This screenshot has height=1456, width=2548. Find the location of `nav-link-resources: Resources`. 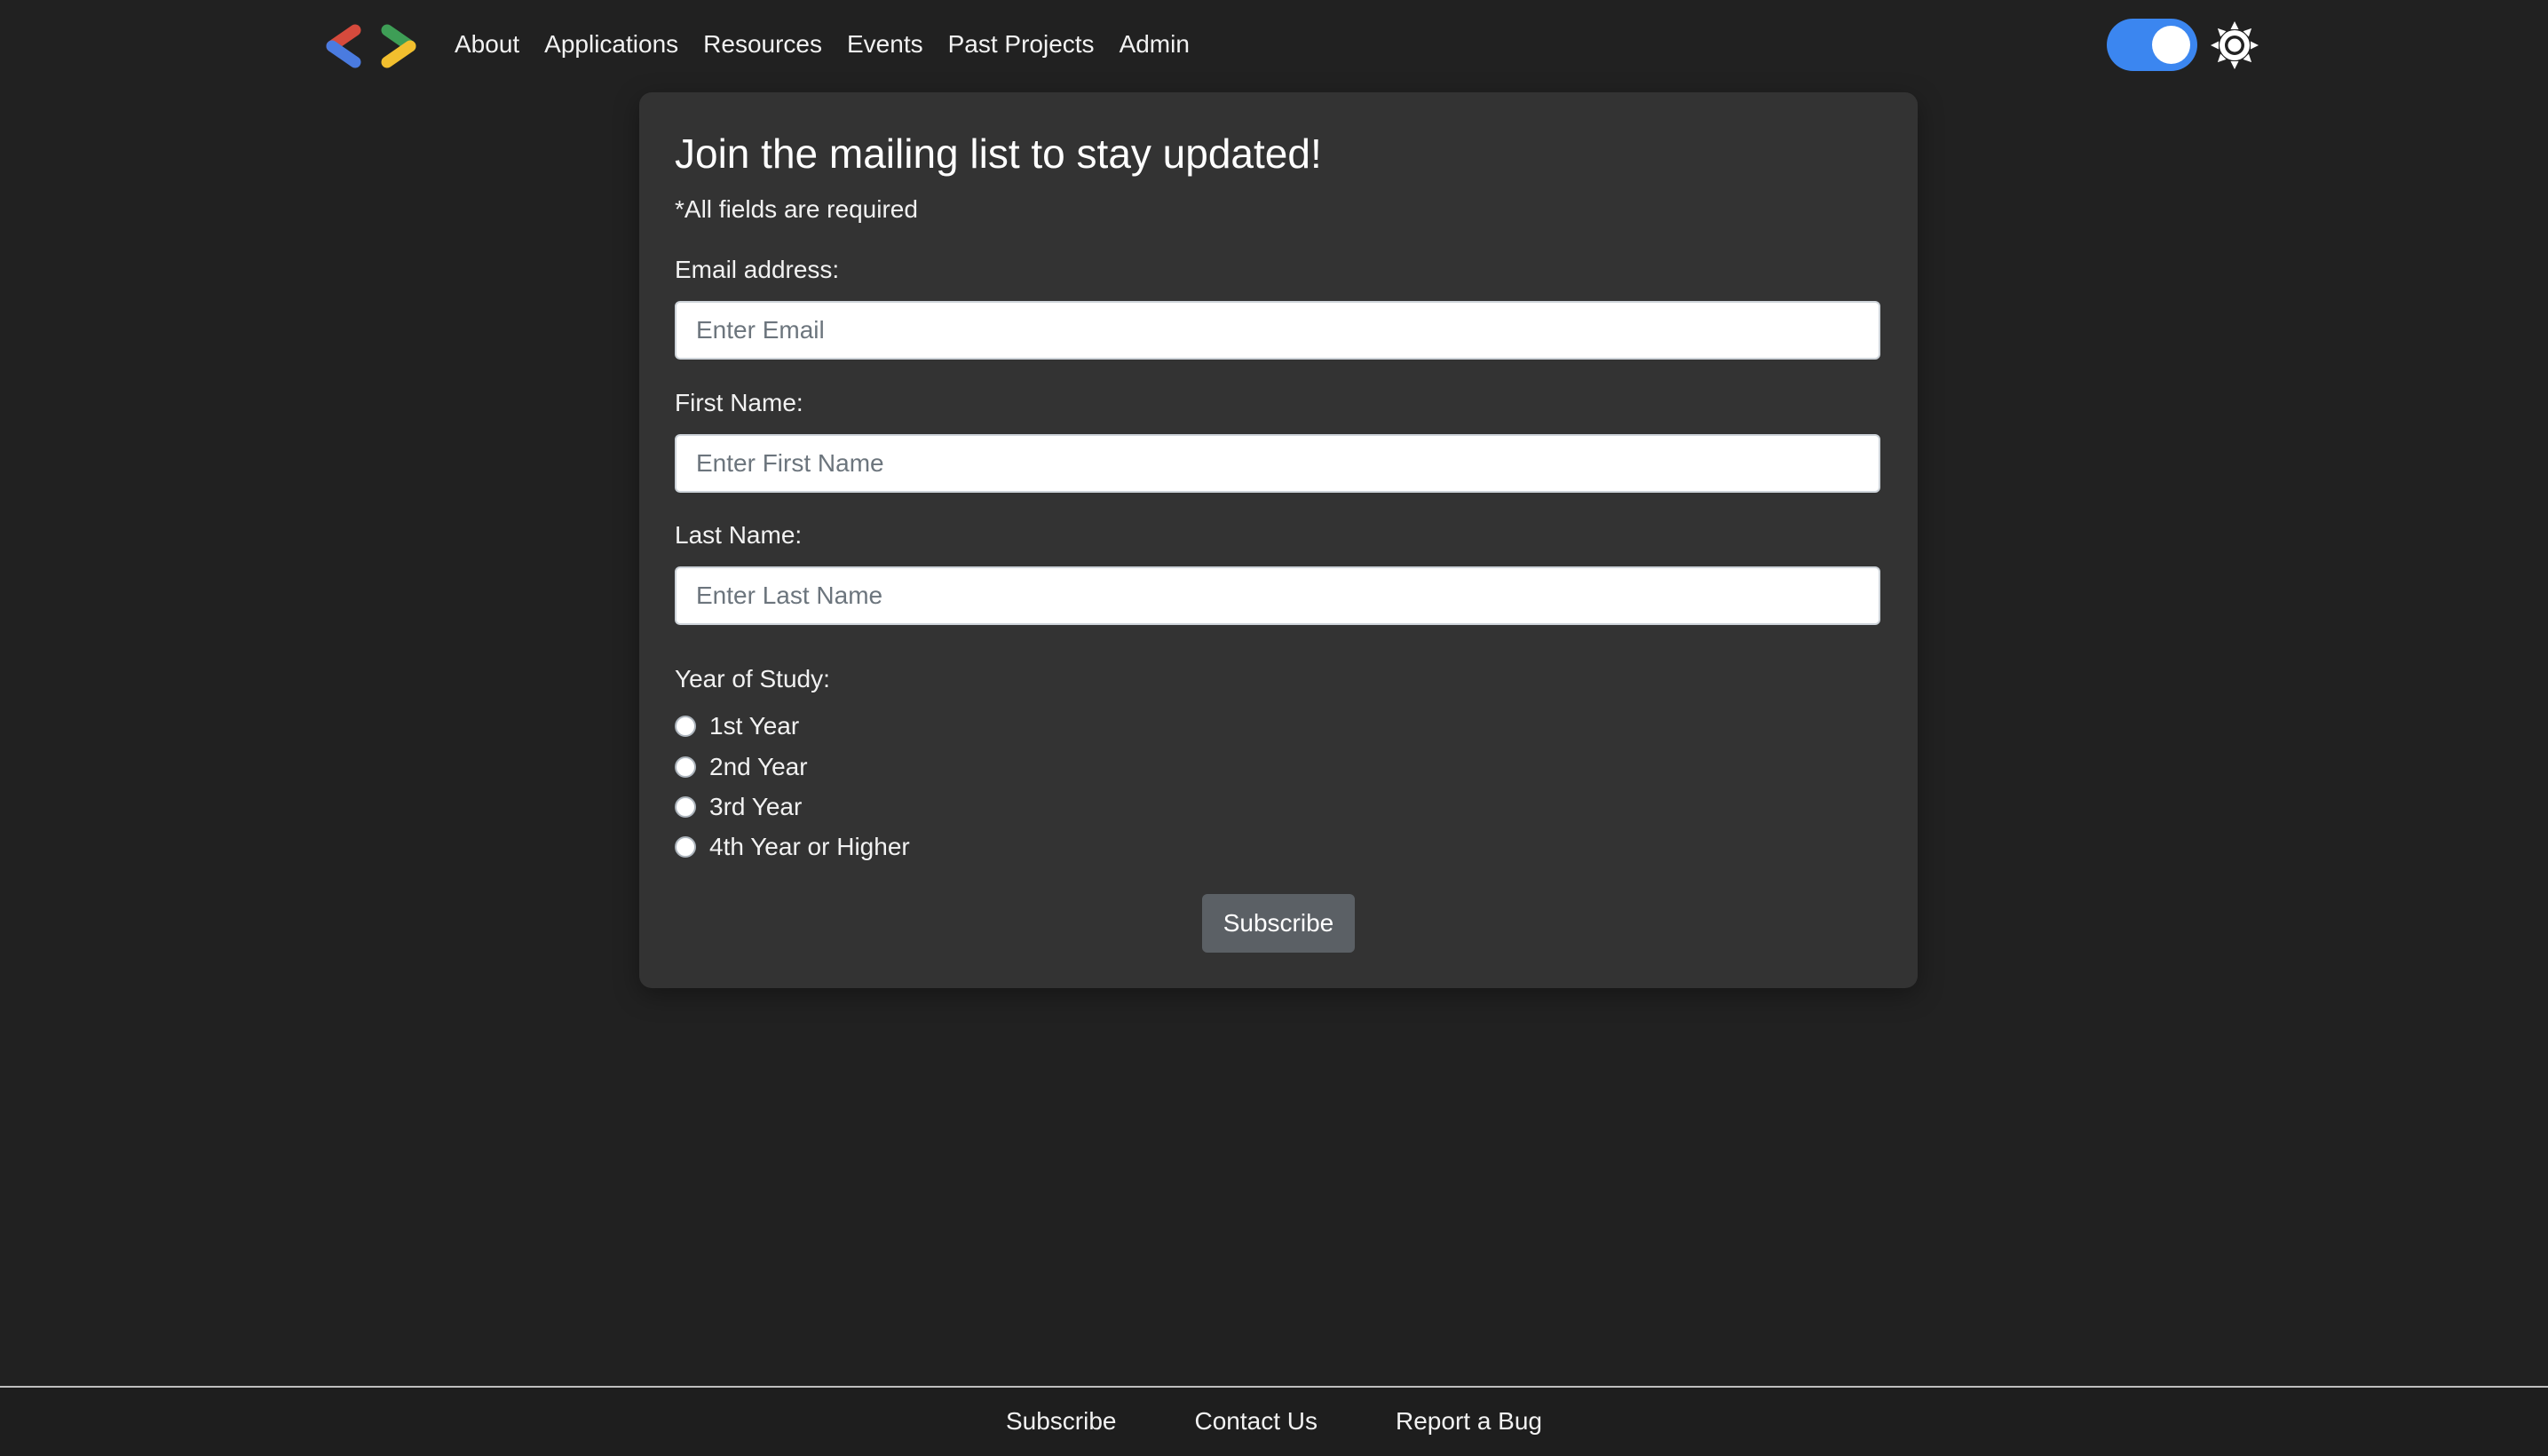

nav-link-resources: Resources is located at coordinates (762, 44).